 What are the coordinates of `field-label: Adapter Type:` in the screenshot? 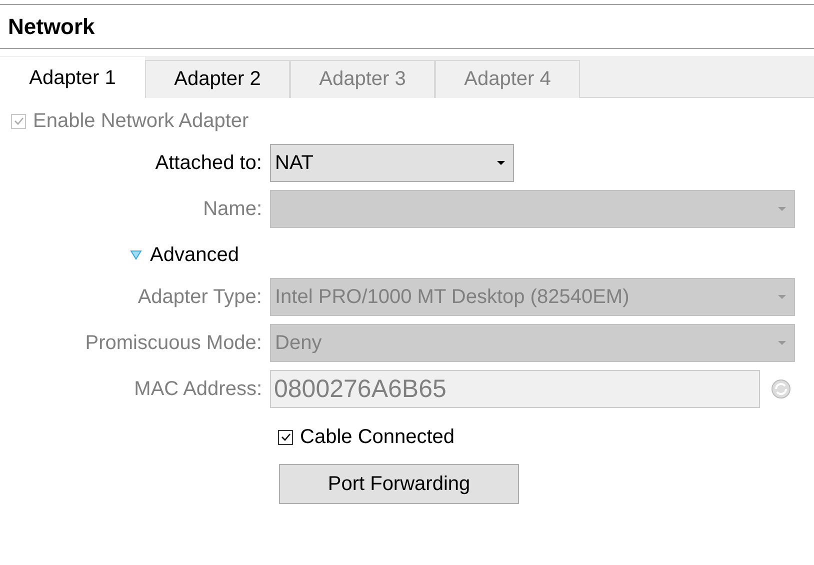 It's located at (199, 297).